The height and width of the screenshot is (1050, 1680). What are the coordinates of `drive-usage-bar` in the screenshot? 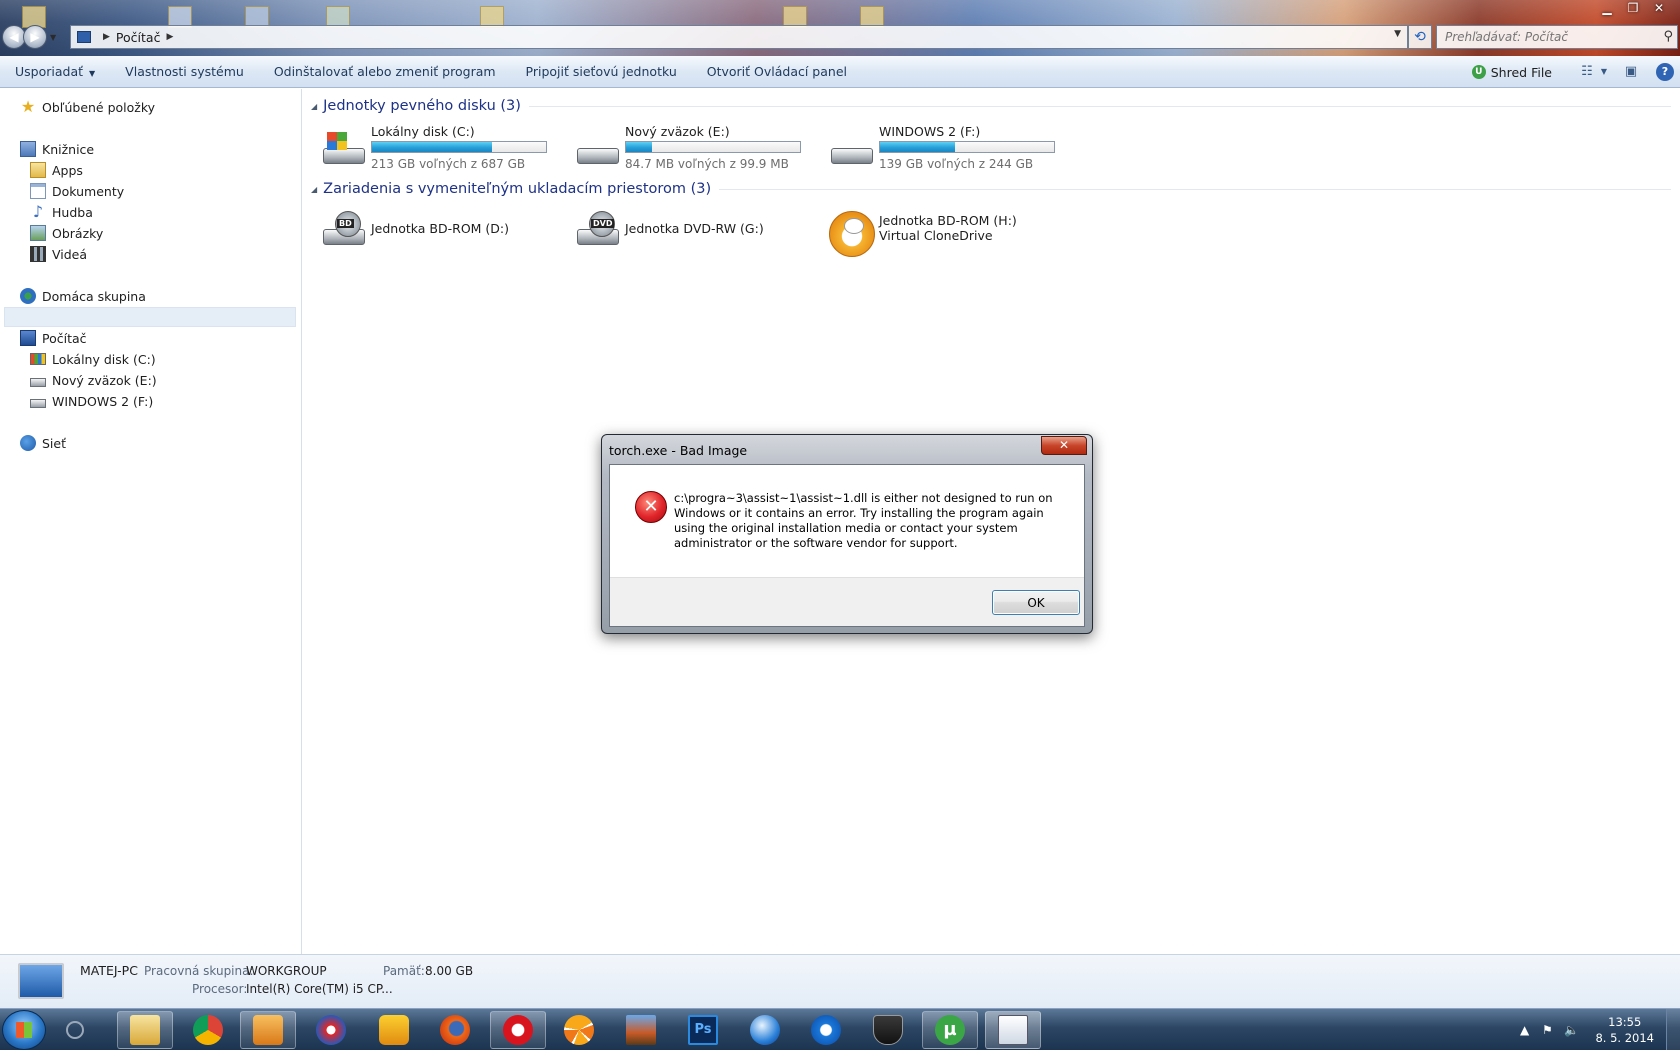 It's located at (459, 147).